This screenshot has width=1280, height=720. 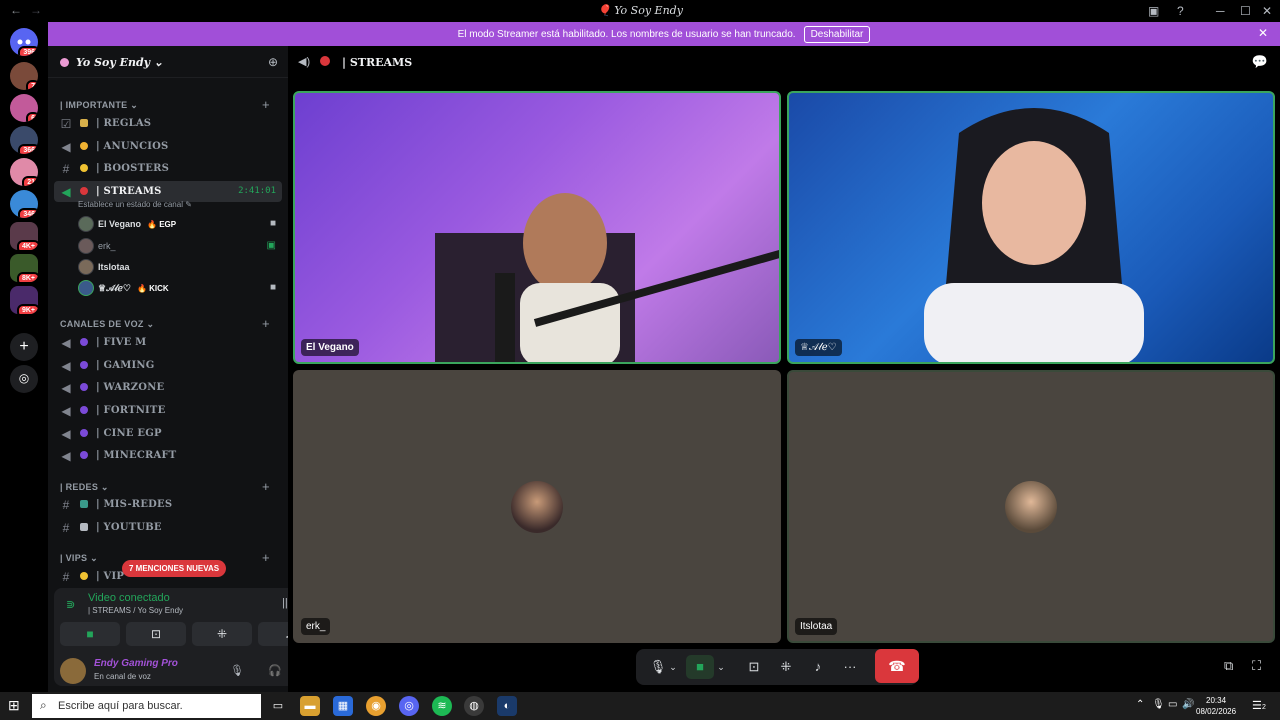 What do you see at coordinates (32, 117) in the screenshot?
I see `unread-badge: 6` at bounding box center [32, 117].